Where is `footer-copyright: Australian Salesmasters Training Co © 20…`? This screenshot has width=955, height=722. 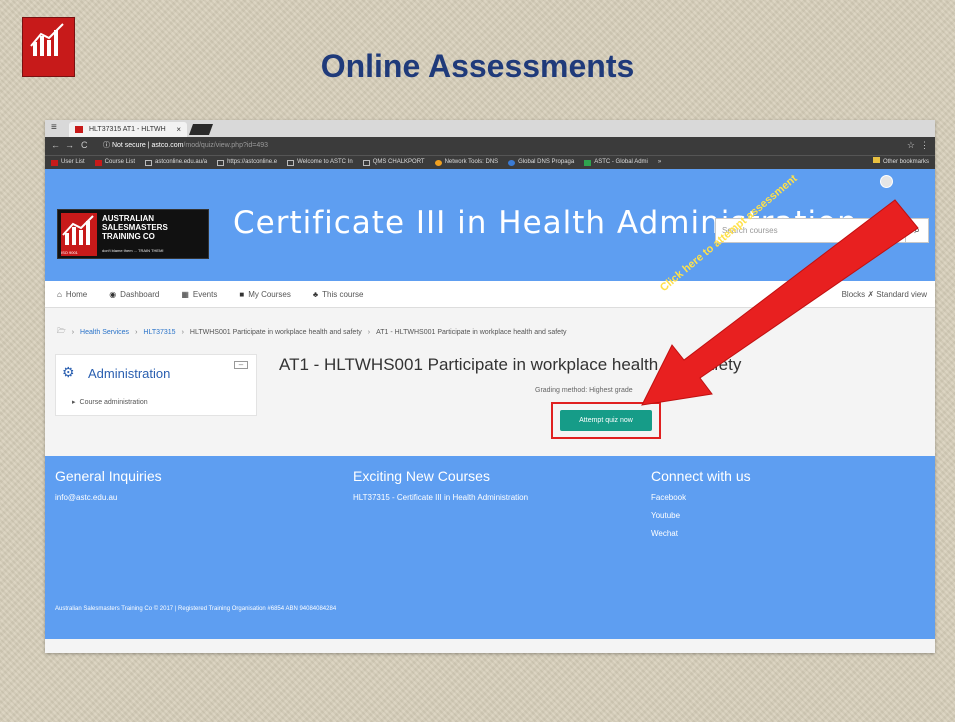
footer-copyright: Australian Salesmasters Training Co © 20… is located at coordinates (196, 609).